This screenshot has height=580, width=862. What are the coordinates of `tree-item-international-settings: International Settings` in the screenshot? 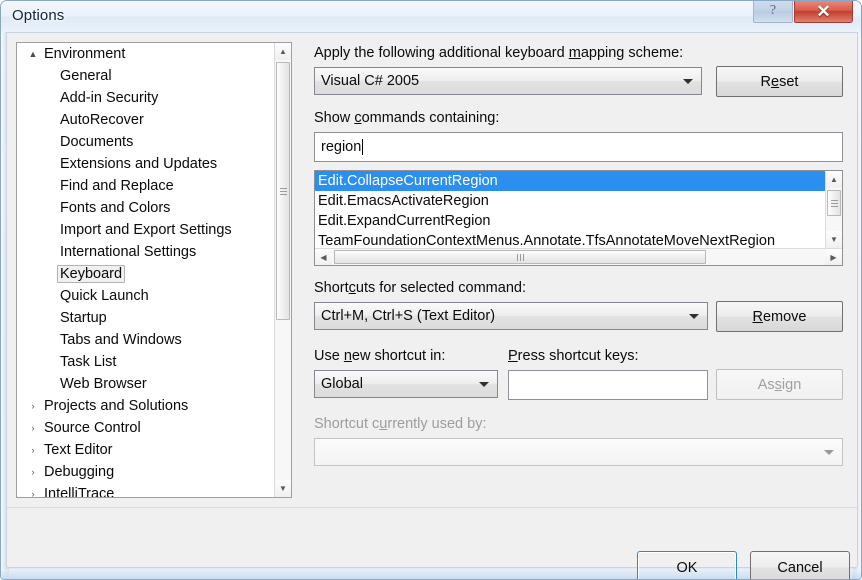 It's located at (154, 252).